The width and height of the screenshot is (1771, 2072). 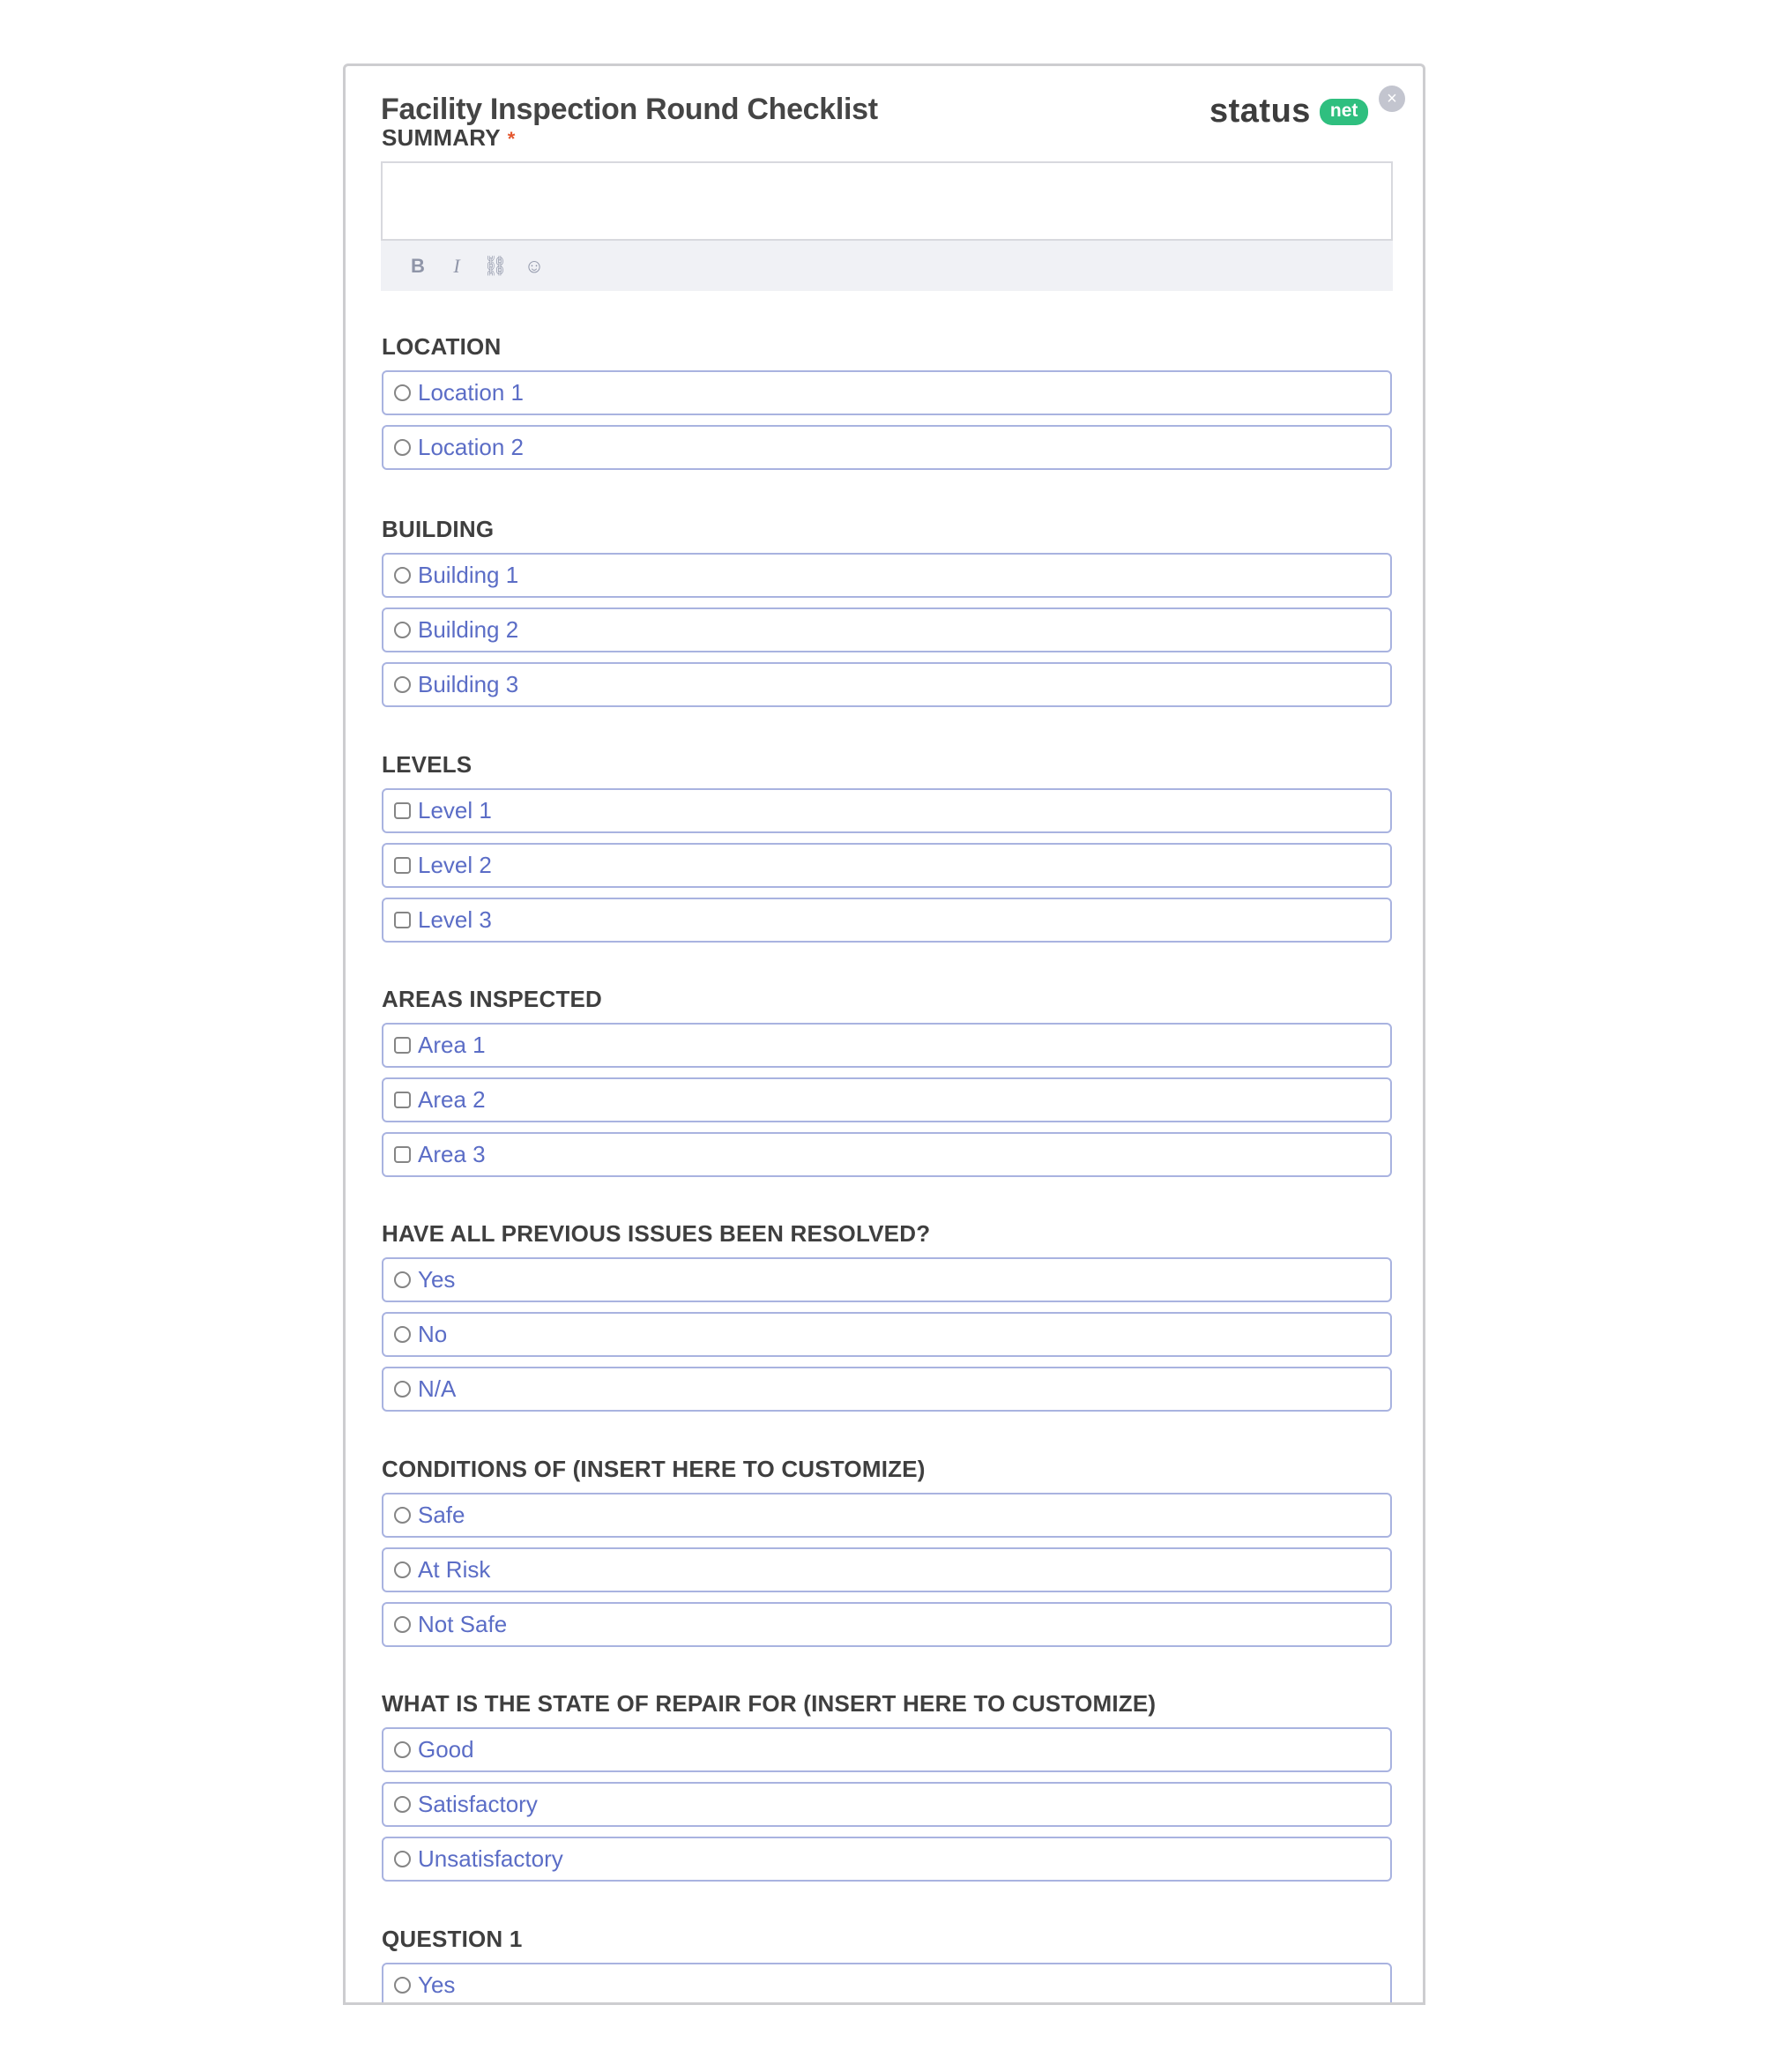 I want to click on section-label: HAVE ALL PREVIOUS ISSUES BEEN RESOLVED?, so click(x=656, y=1233).